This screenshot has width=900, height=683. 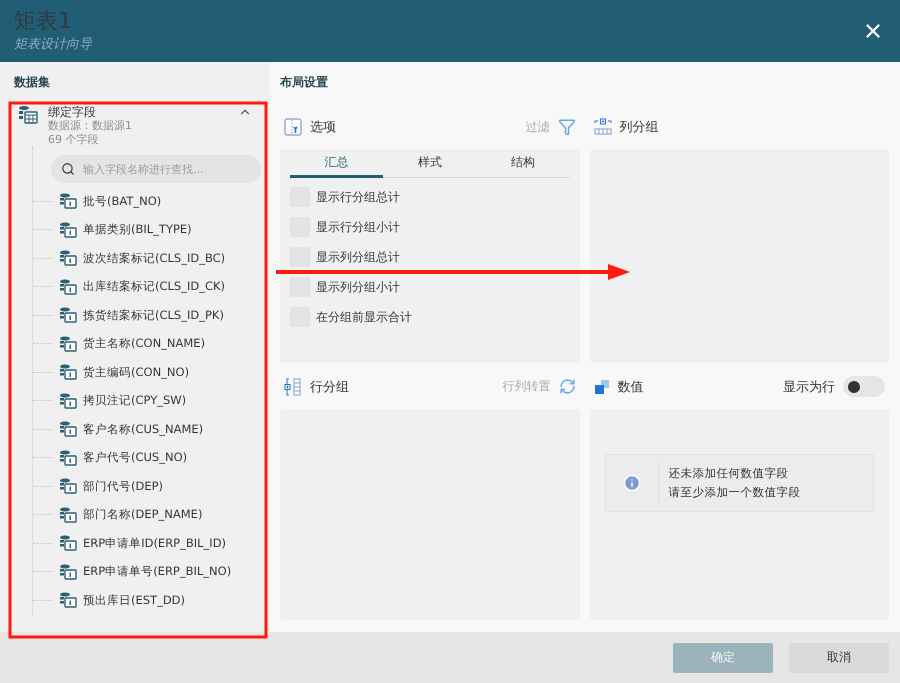 What do you see at coordinates (74, 140) in the screenshot?
I see `field-count: 69 个字段` at bounding box center [74, 140].